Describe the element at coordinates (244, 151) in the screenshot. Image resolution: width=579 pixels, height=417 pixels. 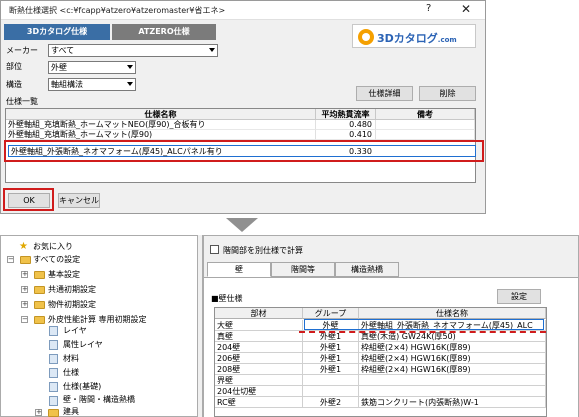
I see `selected-row-highlight` at that location.